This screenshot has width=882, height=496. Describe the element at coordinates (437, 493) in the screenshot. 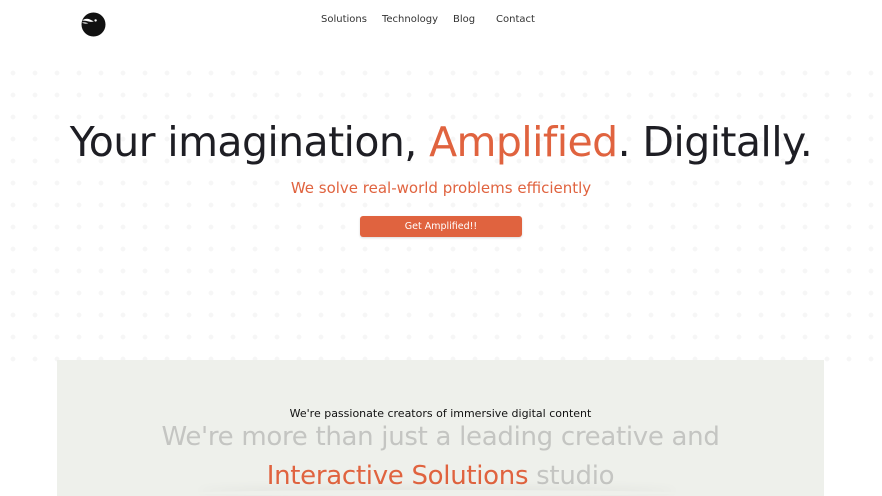

I see `card-shadow` at that location.